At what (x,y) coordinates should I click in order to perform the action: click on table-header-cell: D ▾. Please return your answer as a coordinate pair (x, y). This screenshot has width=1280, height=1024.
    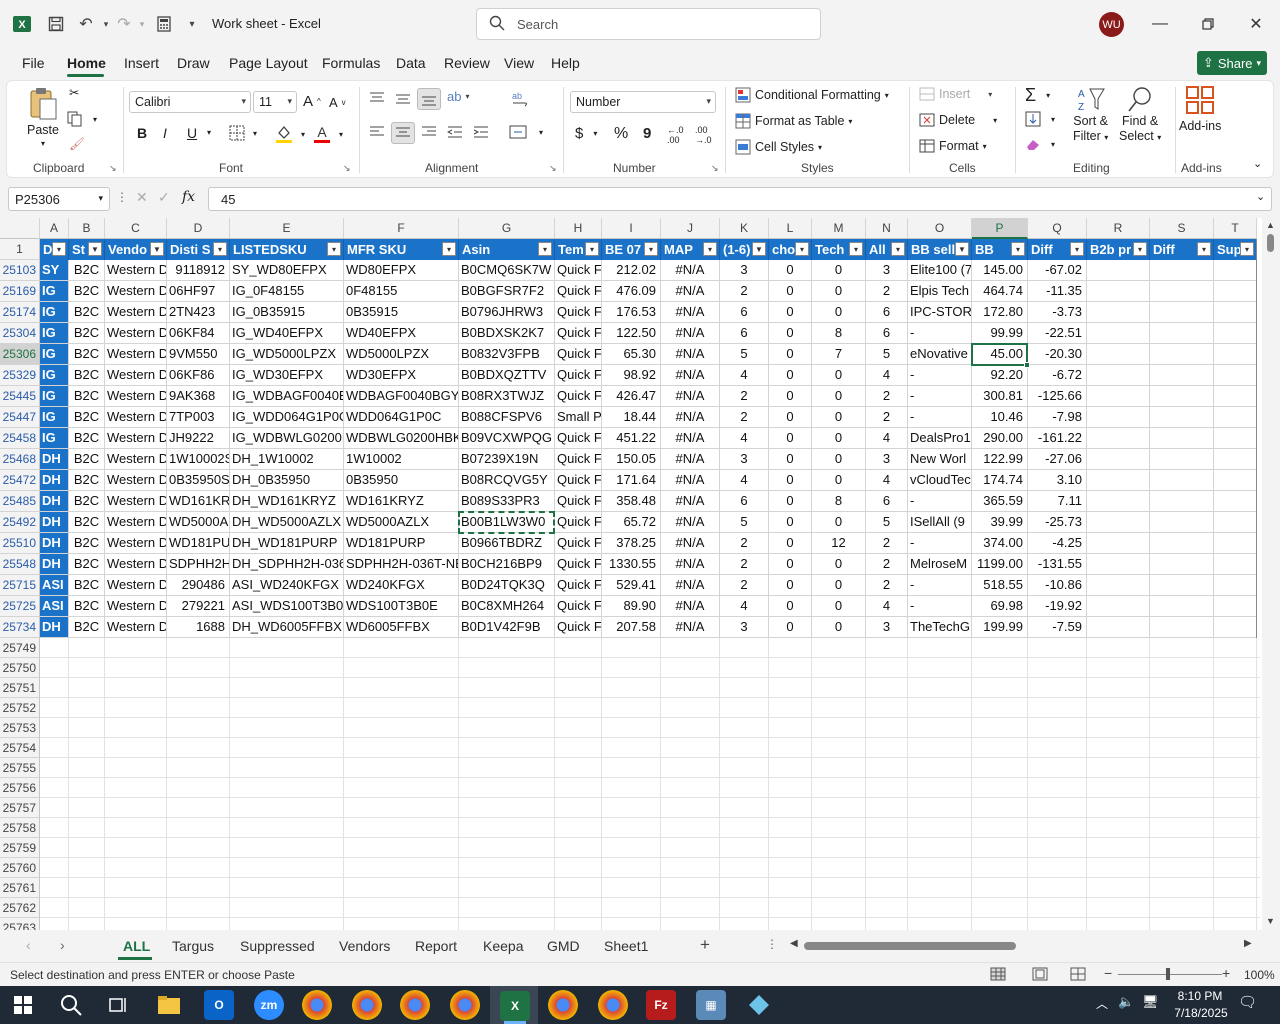
    Looking at the image, I should click on (54, 249).